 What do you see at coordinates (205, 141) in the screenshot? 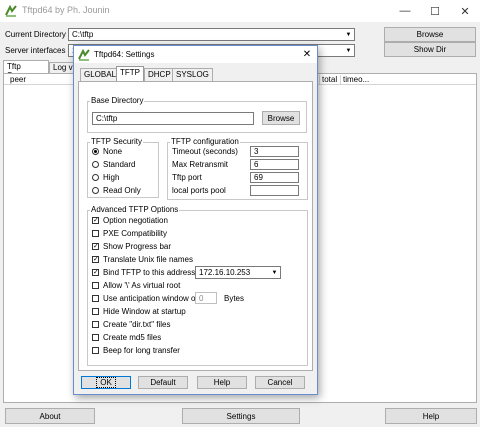
I see `tftp-configuration-label: TFTP configuration` at bounding box center [205, 141].